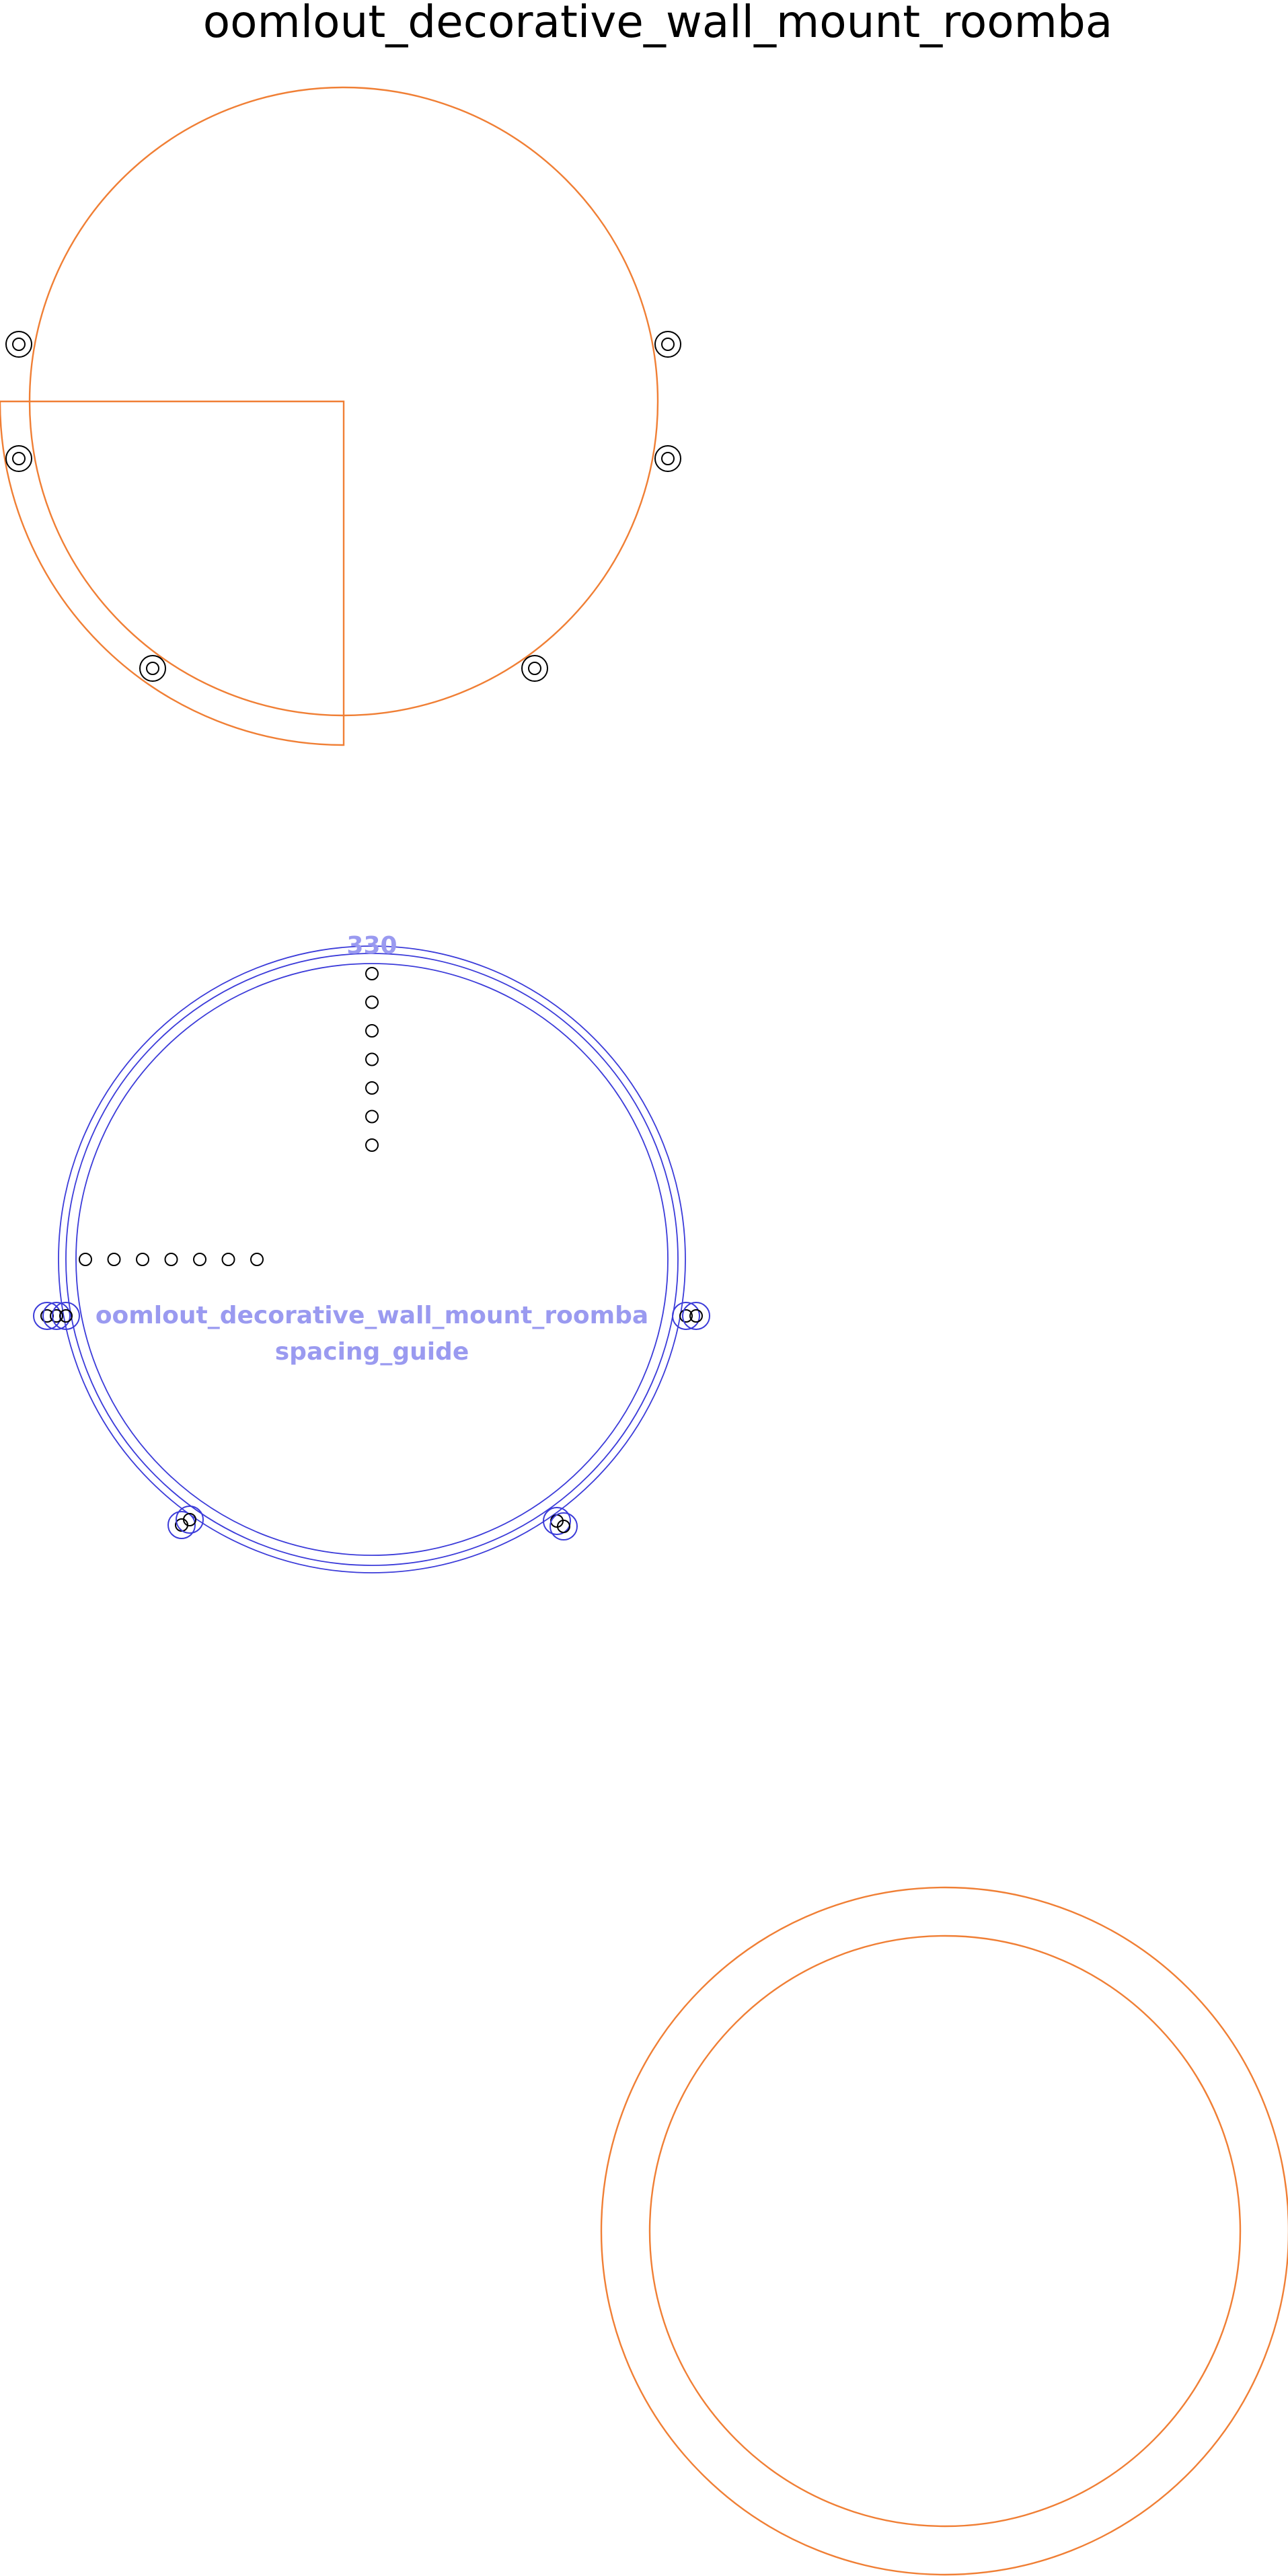 The width and height of the screenshot is (1288, 2576). Describe the element at coordinates (371, 946) in the screenshot. I see `spacing-guide-number-label: 330` at that location.